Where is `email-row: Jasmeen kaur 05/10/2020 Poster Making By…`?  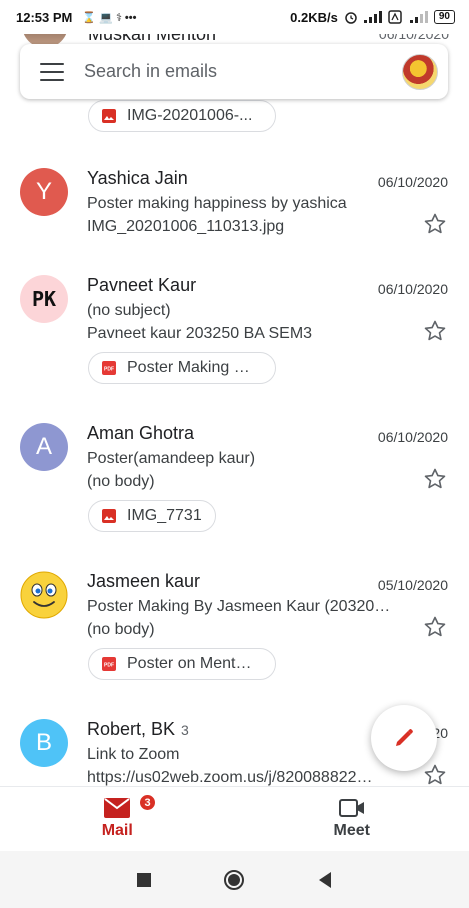
email-row: Jasmeen kaur 05/10/2020 Poster Making By… is located at coordinates (234, 628).